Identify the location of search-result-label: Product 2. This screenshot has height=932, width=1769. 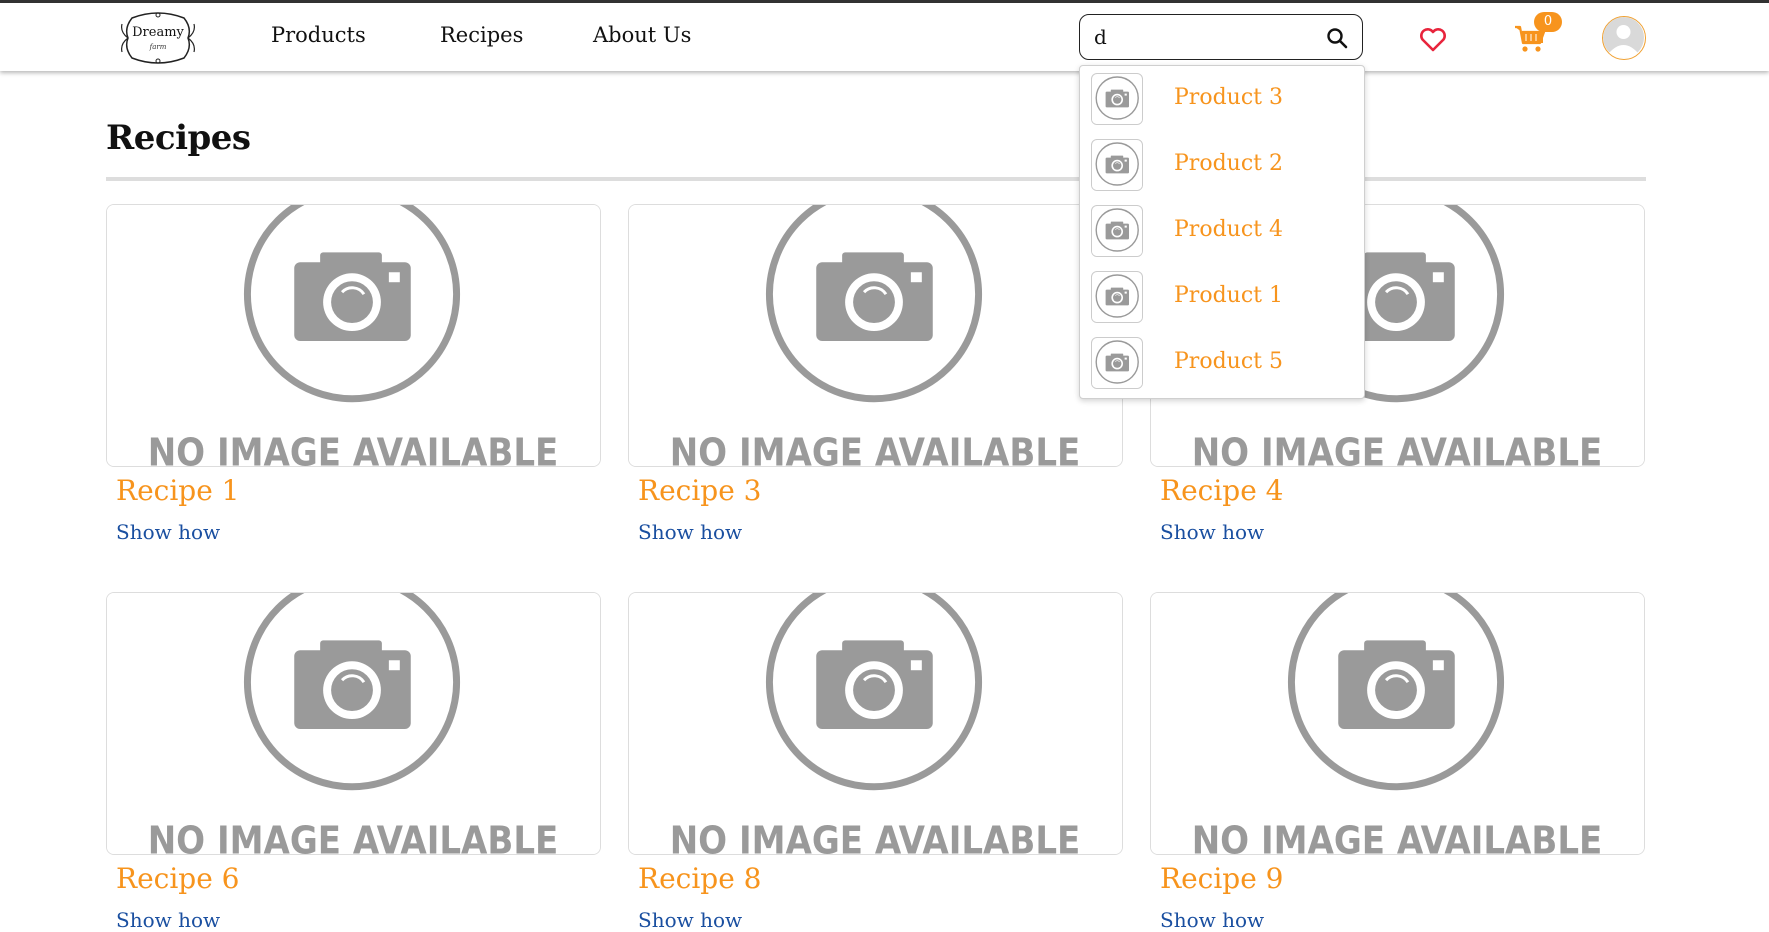
(1228, 163).